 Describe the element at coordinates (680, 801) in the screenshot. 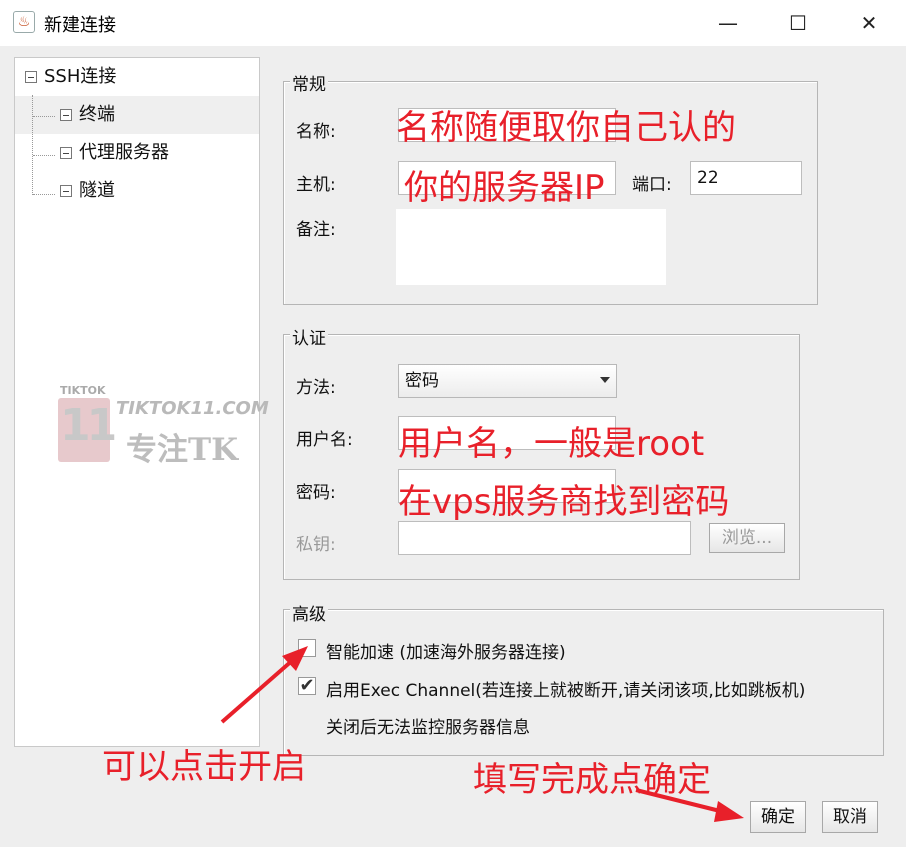

I see `arrow-to-ok` at that location.